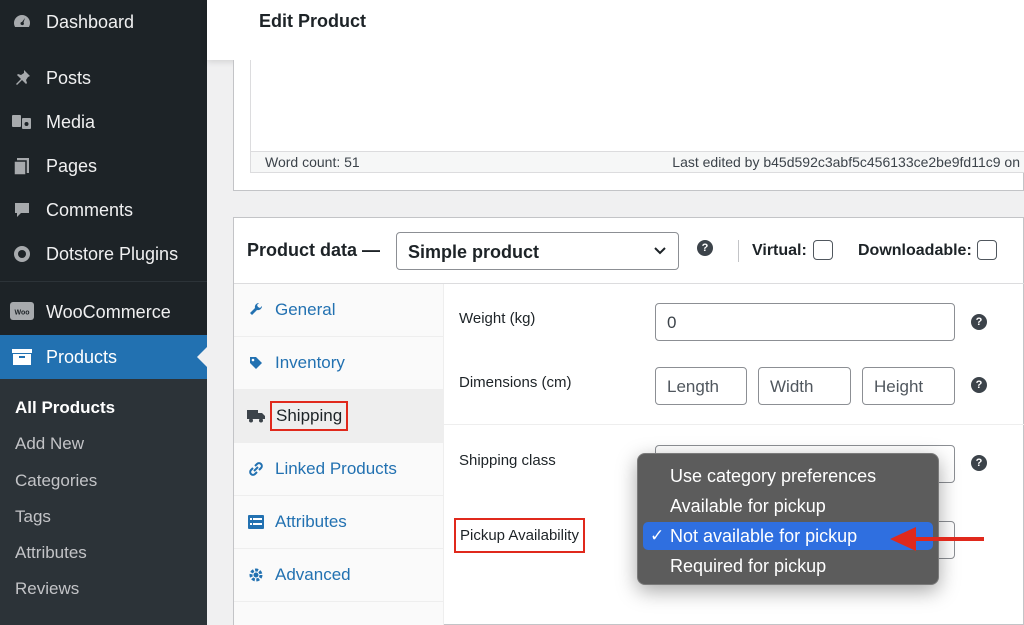 This screenshot has height=625, width=1024. I want to click on menu-item-media: Media, so click(103, 122).